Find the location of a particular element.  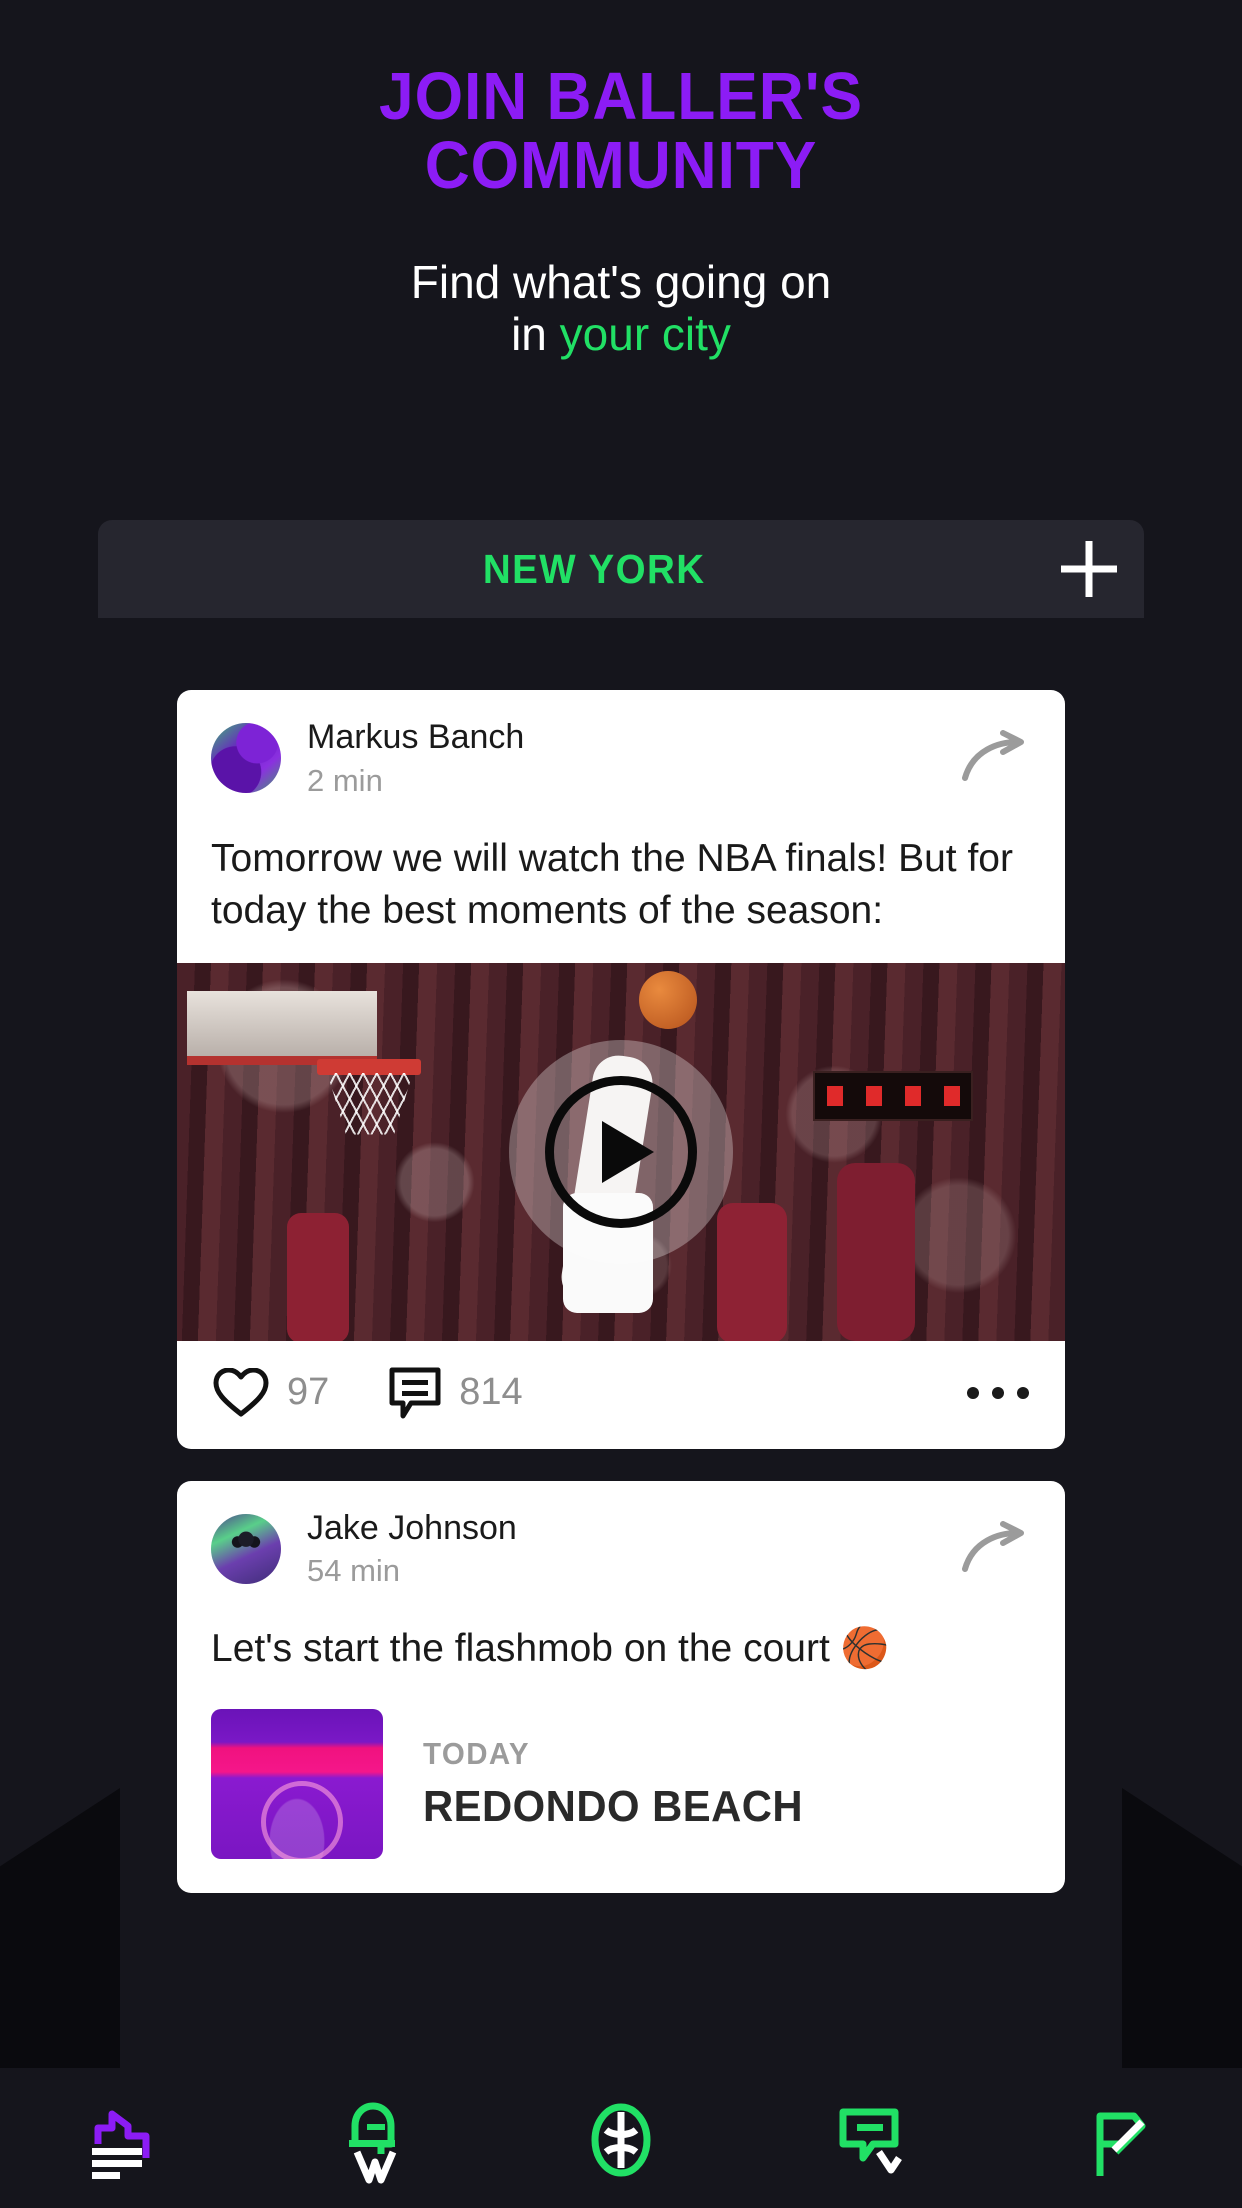

like-count: 97 is located at coordinates (308, 1392).